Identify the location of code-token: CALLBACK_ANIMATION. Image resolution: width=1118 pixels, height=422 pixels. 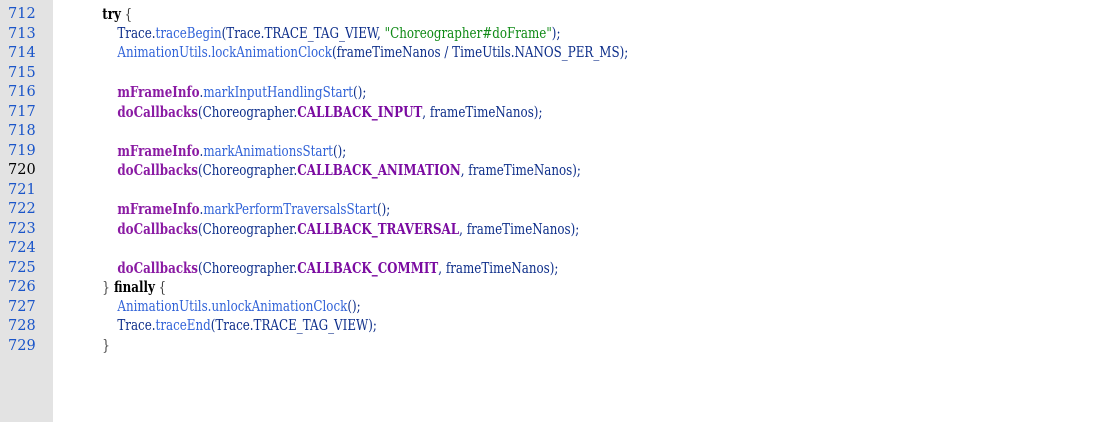
(379, 170).